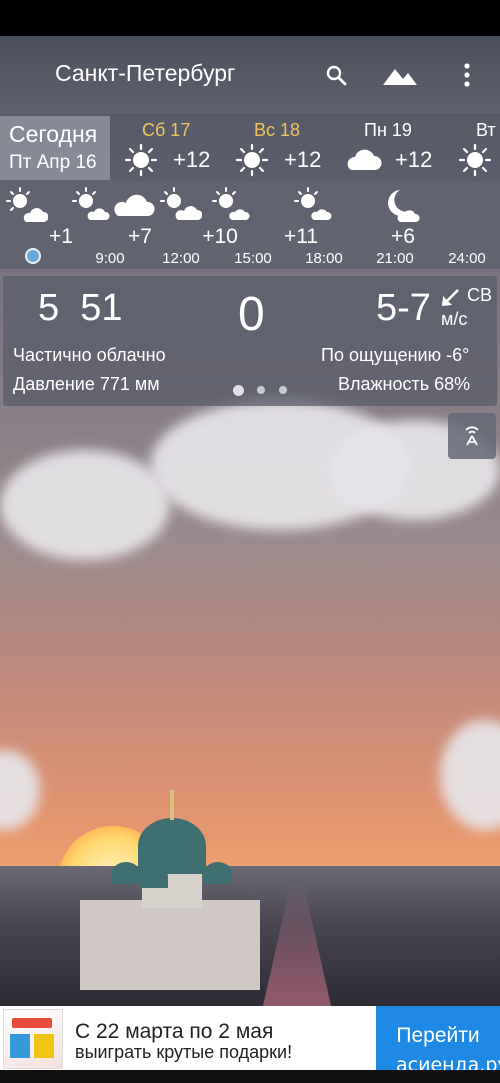 Image resolution: width=500 pixels, height=1083 pixels. Describe the element at coordinates (33, 256) in the screenshot. I see `current-hour-marker` at that location.